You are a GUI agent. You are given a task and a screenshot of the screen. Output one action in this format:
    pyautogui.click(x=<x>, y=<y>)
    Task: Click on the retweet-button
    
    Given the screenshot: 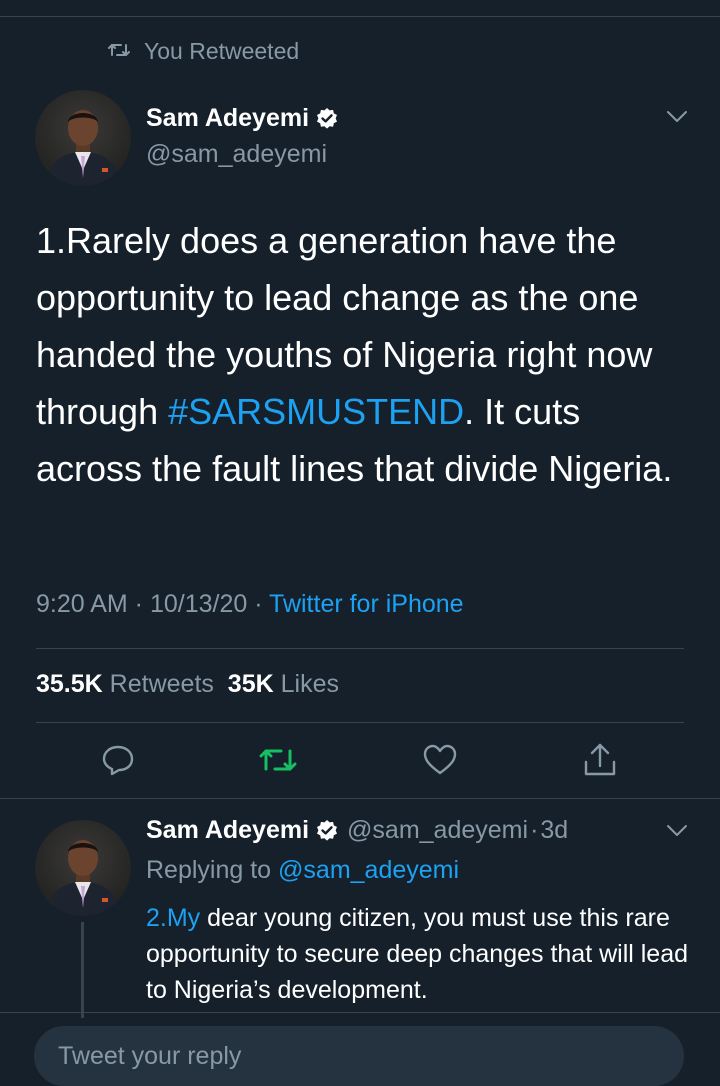 What is the action you would take?
    pyautogui.click(x=278, y=762)
    